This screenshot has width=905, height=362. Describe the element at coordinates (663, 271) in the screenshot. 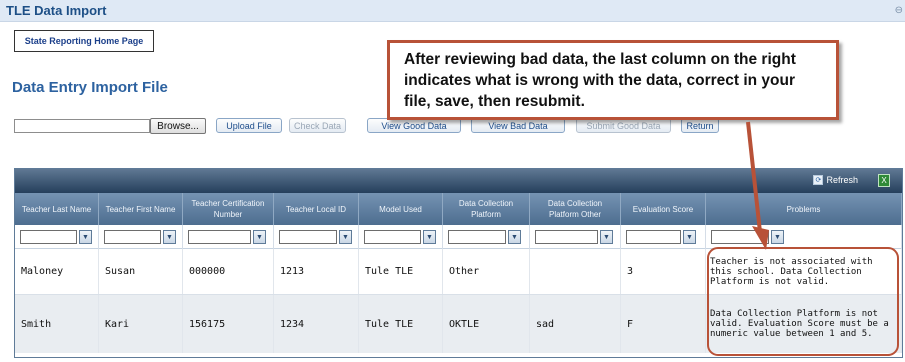

I see `cell-evaluation-score: 3` at that location.